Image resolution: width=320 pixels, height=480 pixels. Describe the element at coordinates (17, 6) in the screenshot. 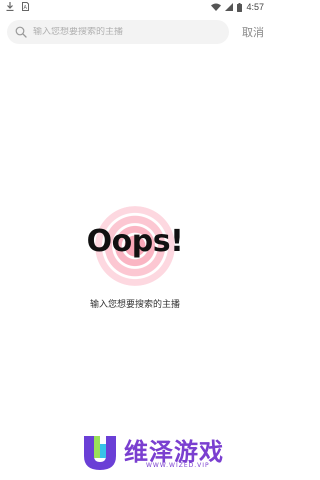

I see `status-left: A` at that location.